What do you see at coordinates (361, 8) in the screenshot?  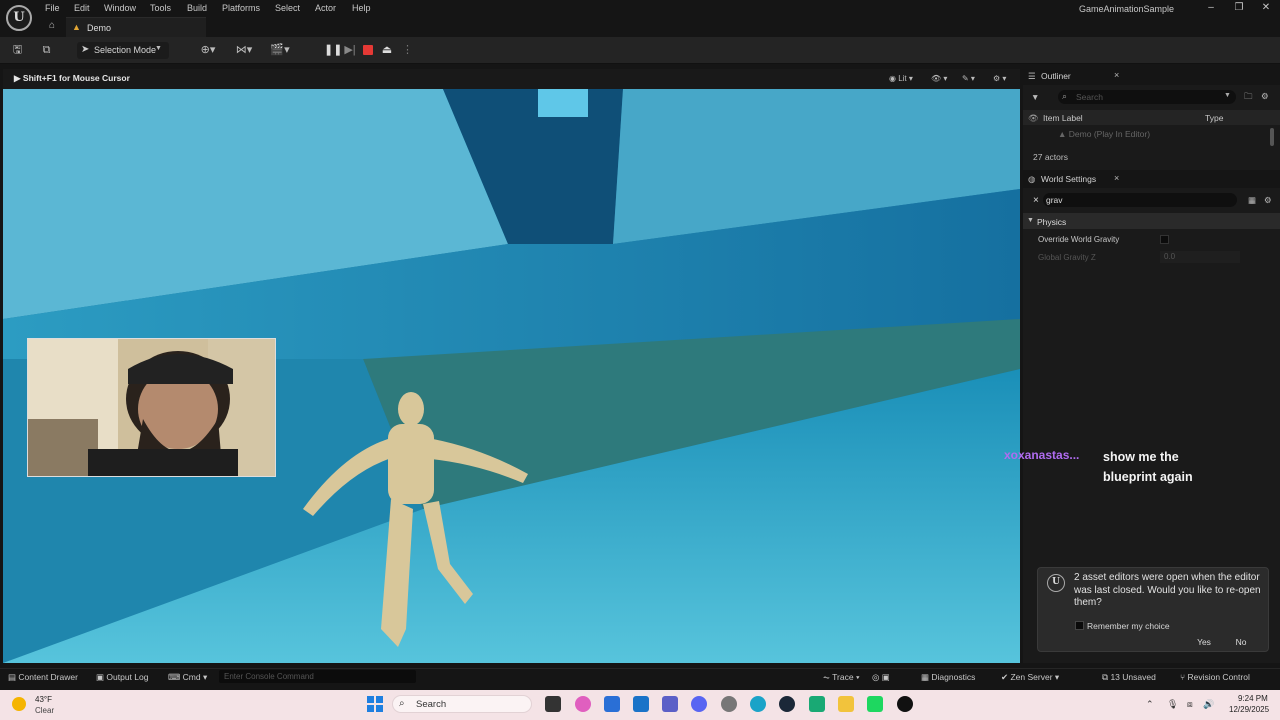 I see `menu-help: Help` at bounding box center [361, 8].